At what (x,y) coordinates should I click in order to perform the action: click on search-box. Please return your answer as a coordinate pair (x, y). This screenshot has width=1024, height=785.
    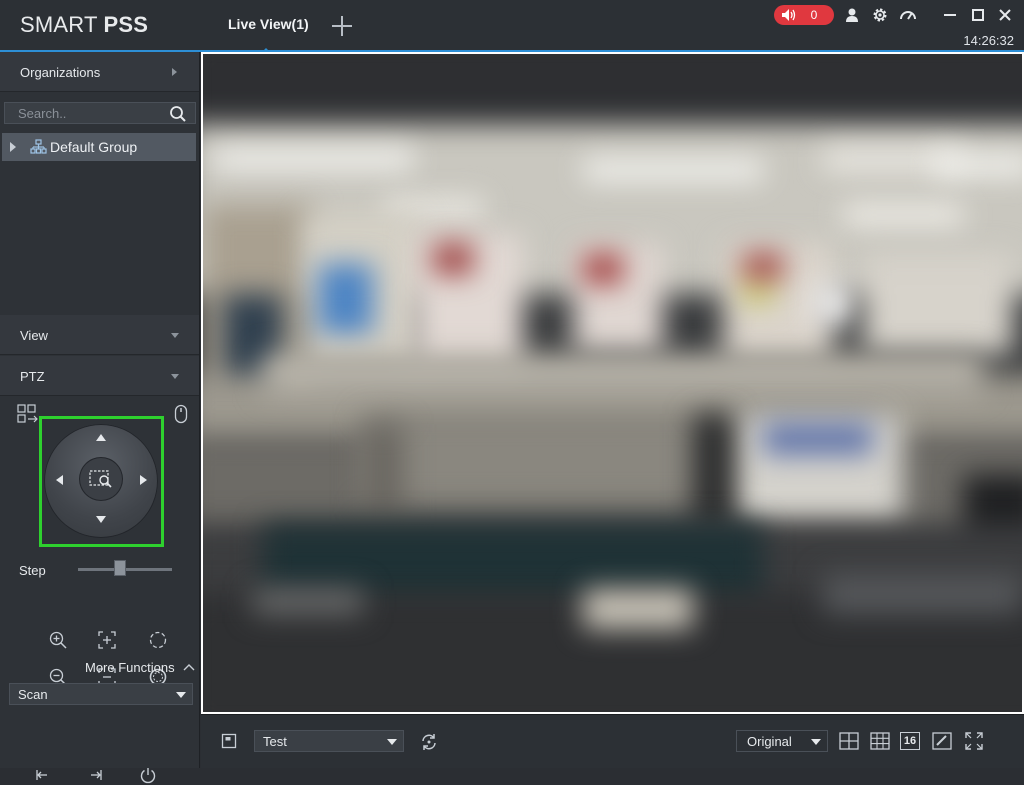
    Looking at the image, I should click on (100, 113).